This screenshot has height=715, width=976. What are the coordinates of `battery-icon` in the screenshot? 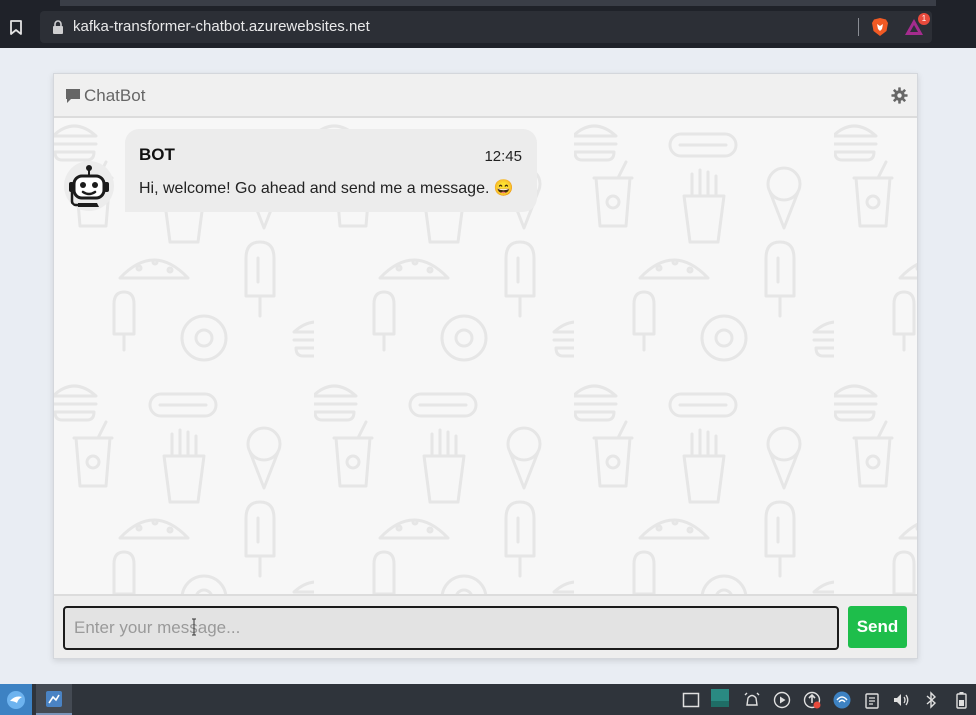 It's located at (961, 700).